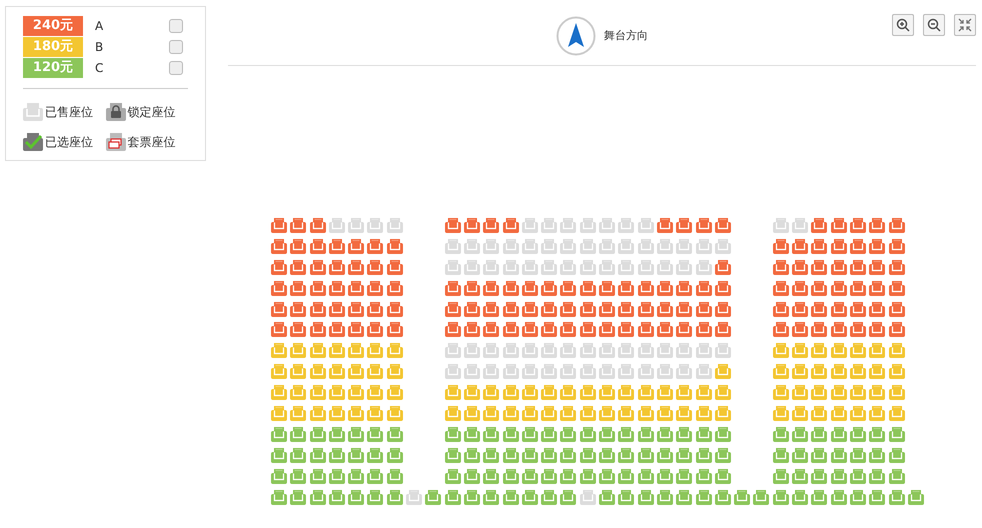 This screenshot has width=982, height=528. Describe the element at coordinates (965, 25) in the screenshot. I see `fit-button` at that location.